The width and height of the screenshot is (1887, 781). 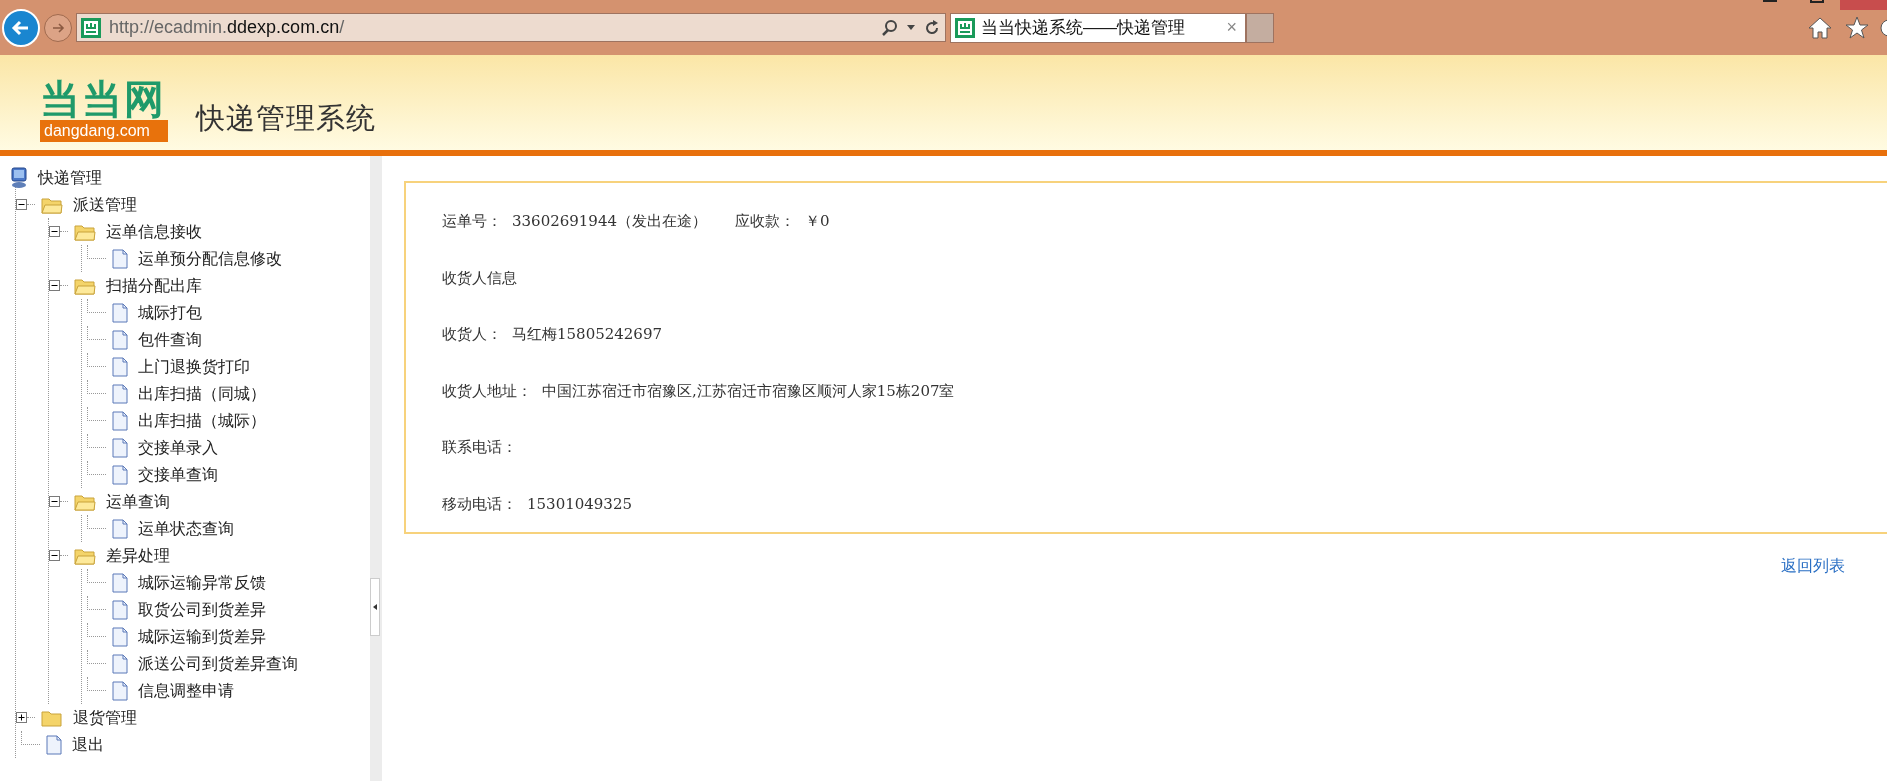 What do you see at coordinates (186, 690) in the screenshot?
I see `tree-item: 信息调整申请` at bounding box center [186, 690].